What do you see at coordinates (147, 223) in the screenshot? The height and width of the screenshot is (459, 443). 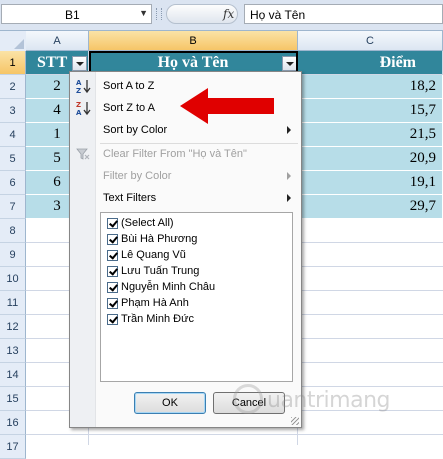 I see `list-item-label: (Select All)` at bounding box center [147, 223].